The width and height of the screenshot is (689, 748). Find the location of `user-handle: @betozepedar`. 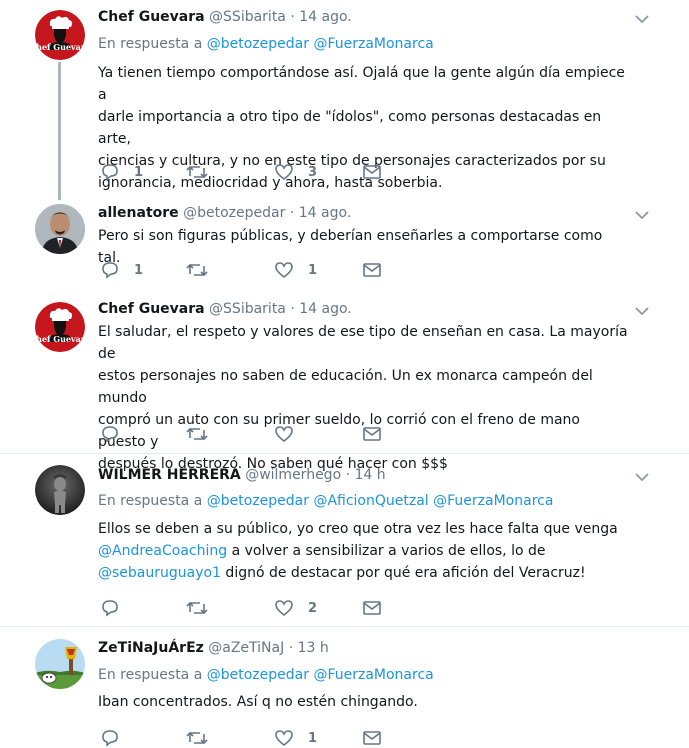

user-handle: @betozepedar is located at coordinates (234, 213).